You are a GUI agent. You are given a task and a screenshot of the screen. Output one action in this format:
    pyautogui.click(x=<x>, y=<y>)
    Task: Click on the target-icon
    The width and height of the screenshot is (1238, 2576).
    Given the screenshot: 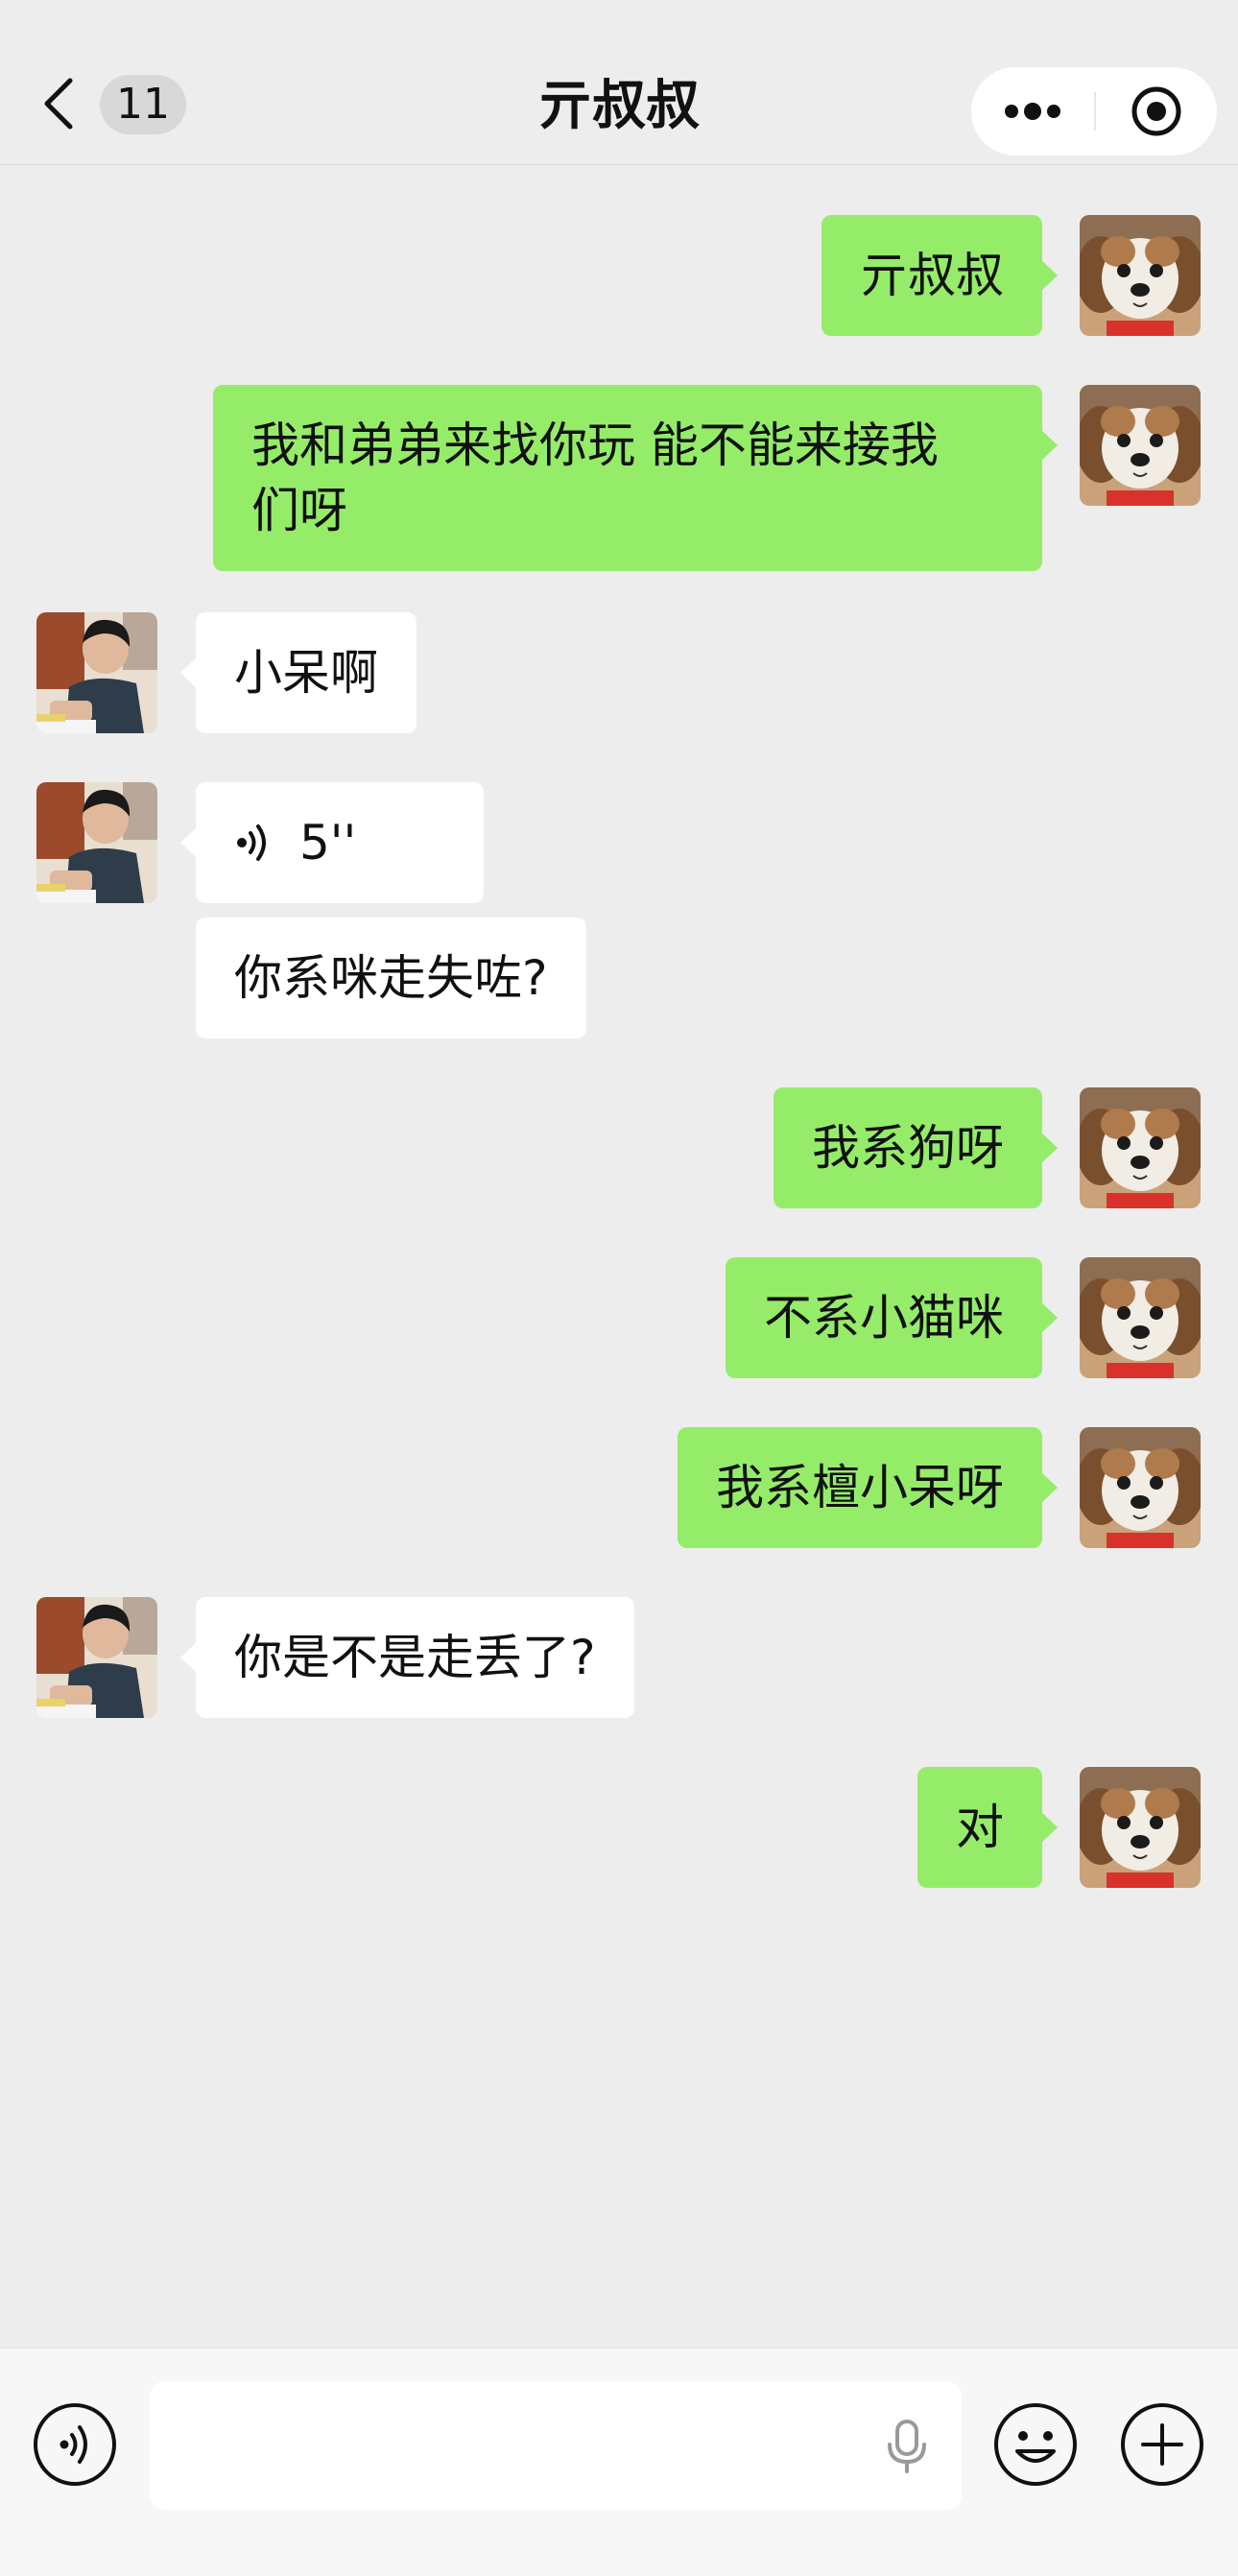 What is the action you would take?
    pyautogui.click(x=1156, y=111)
    